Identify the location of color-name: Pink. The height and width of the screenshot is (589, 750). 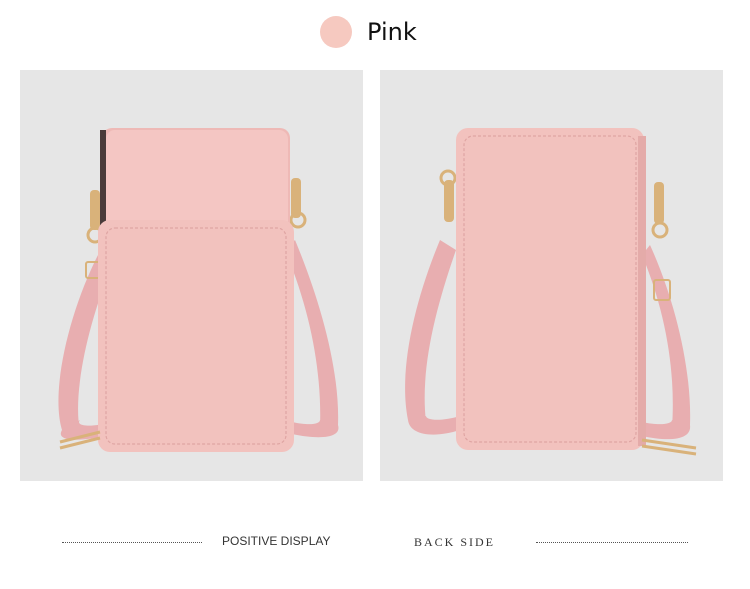
(392, 32).